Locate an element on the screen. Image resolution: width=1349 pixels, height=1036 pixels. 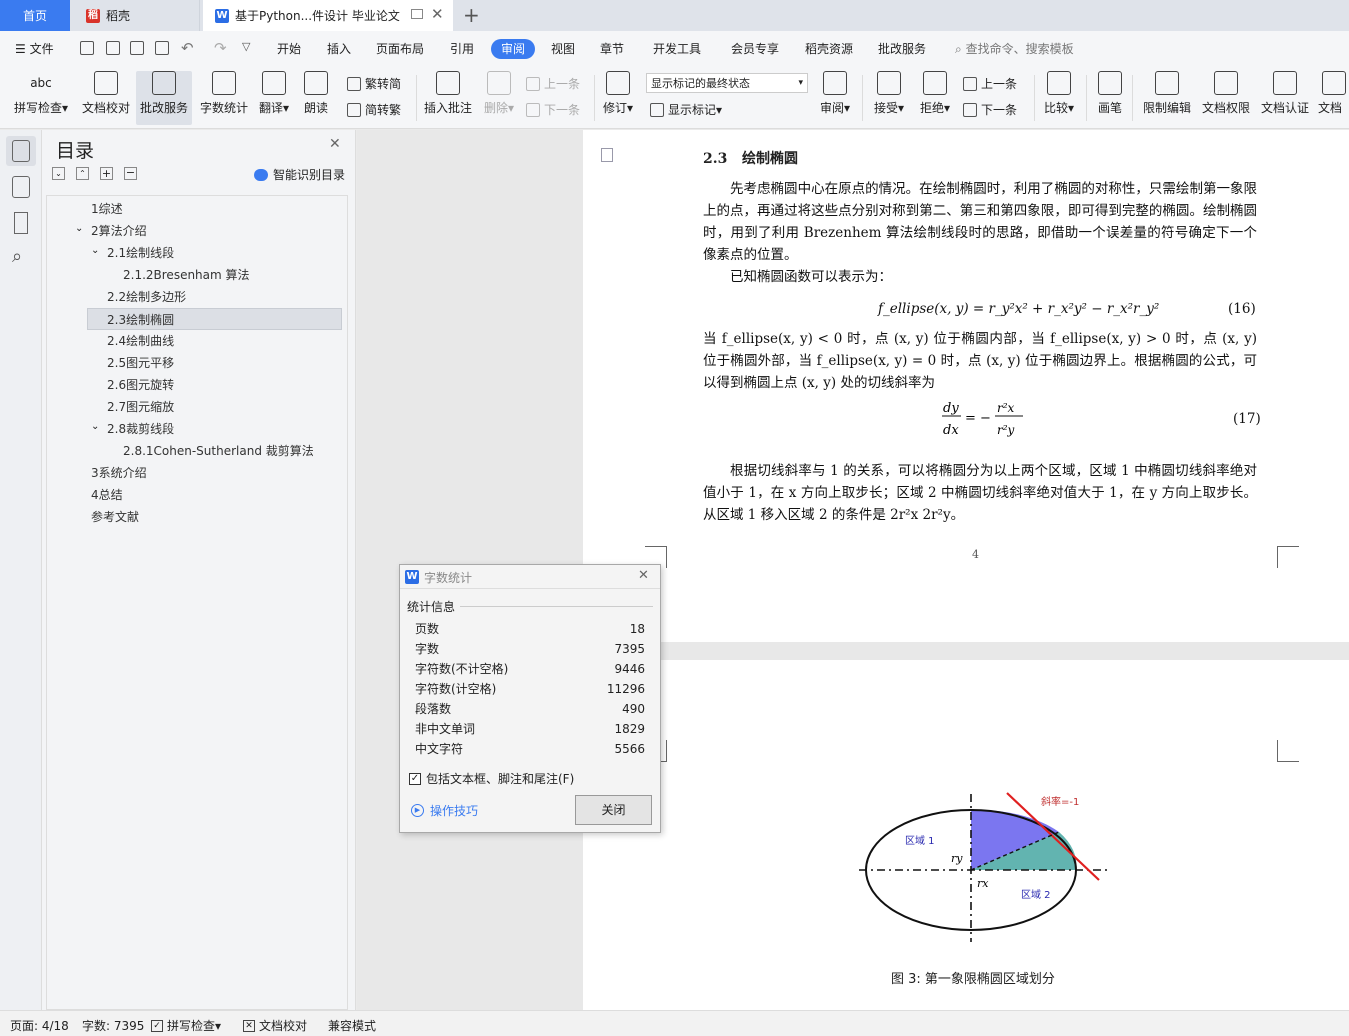
outline-icon is located at coordinates (21, 187).